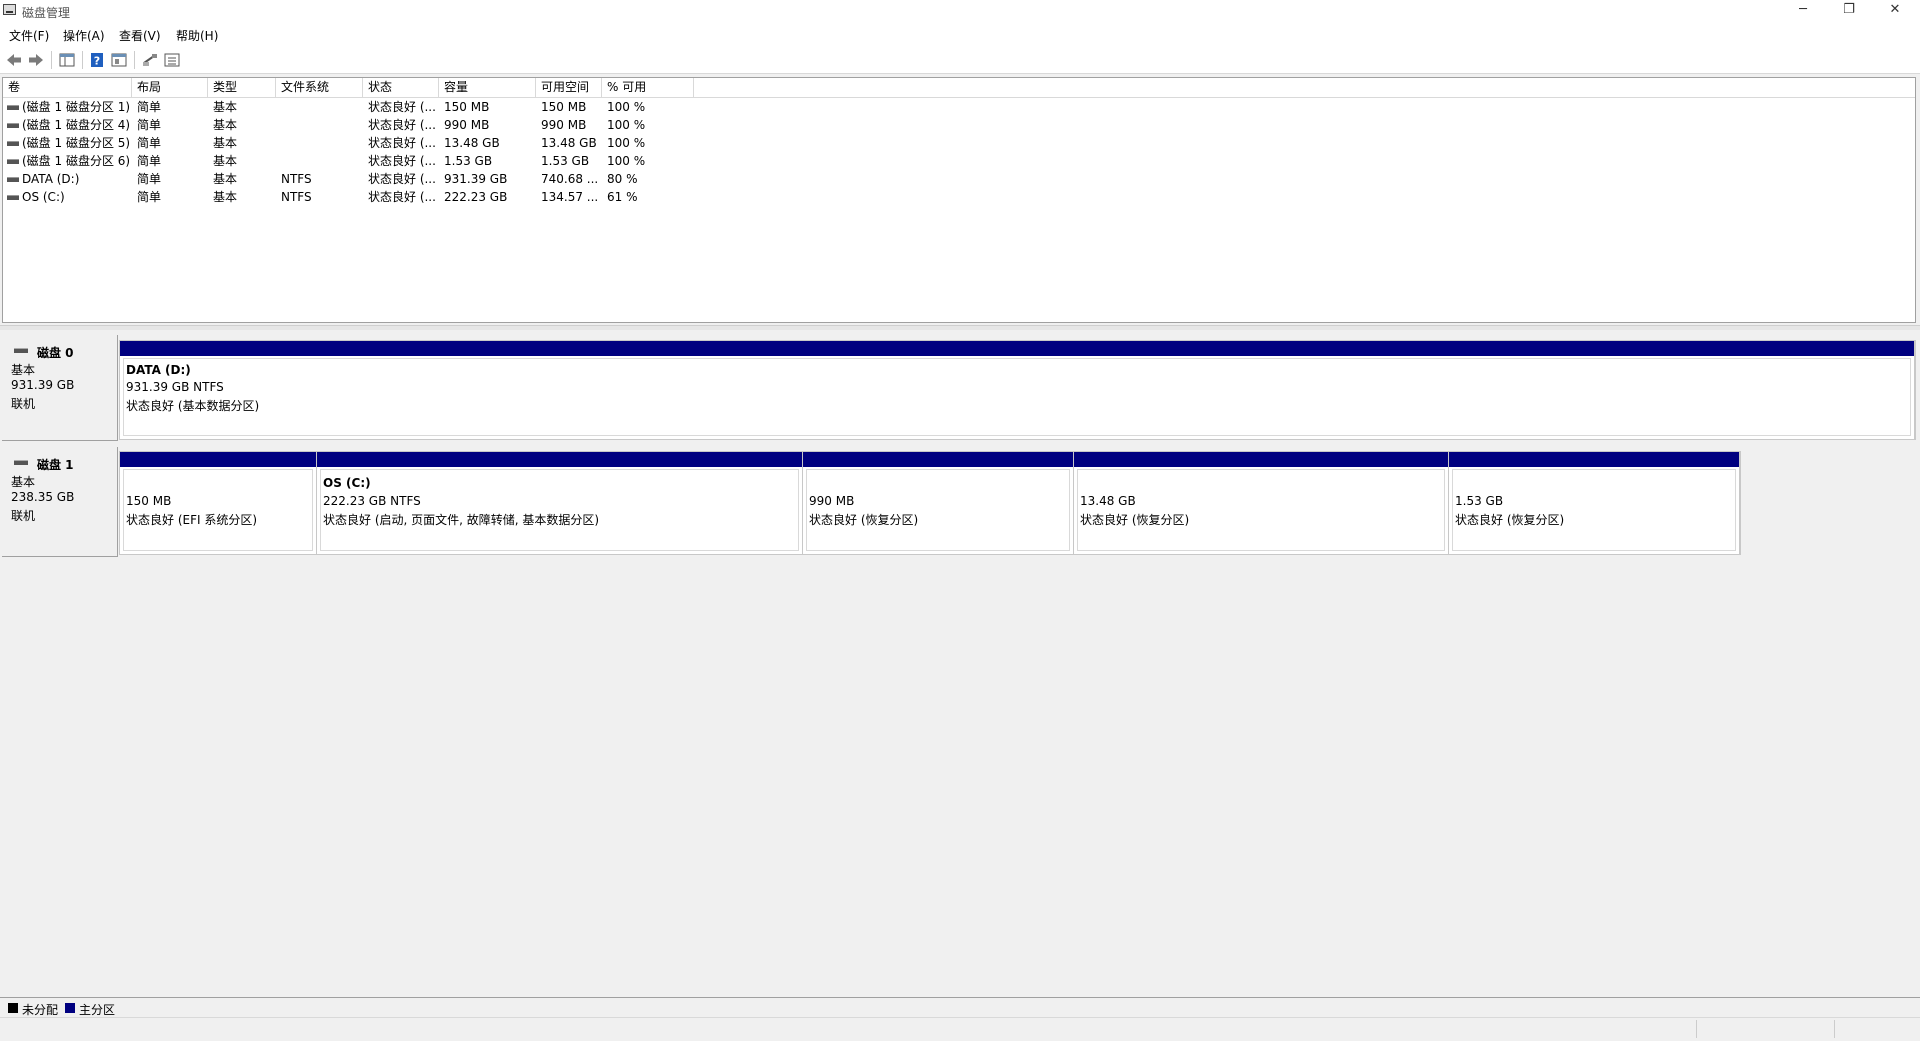 The height and width of the screenshot is (1041, 1920). Describe the element at coordinates (82, 60) in the screenshot. I see `toolbar-separator` at that location.